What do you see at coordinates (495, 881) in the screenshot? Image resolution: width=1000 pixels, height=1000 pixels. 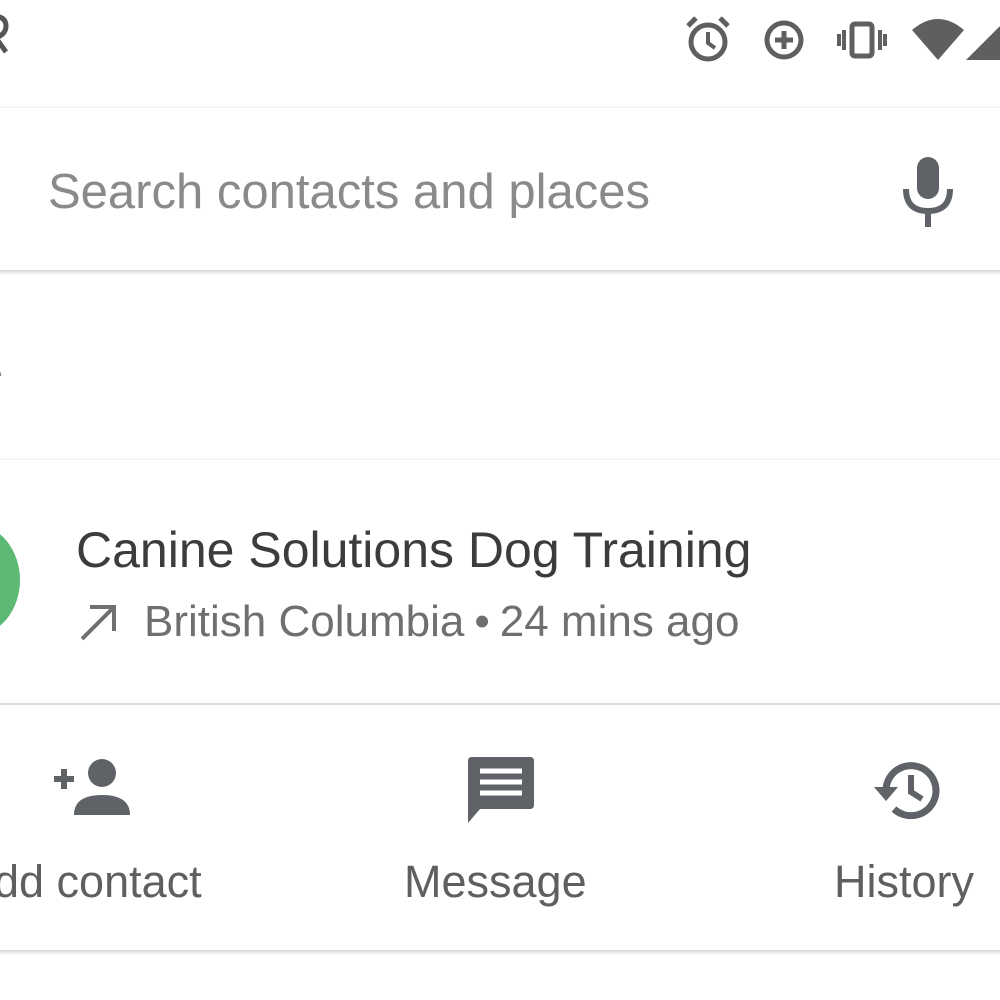 I see `message-label: Message` at bounding box center [495, 881].